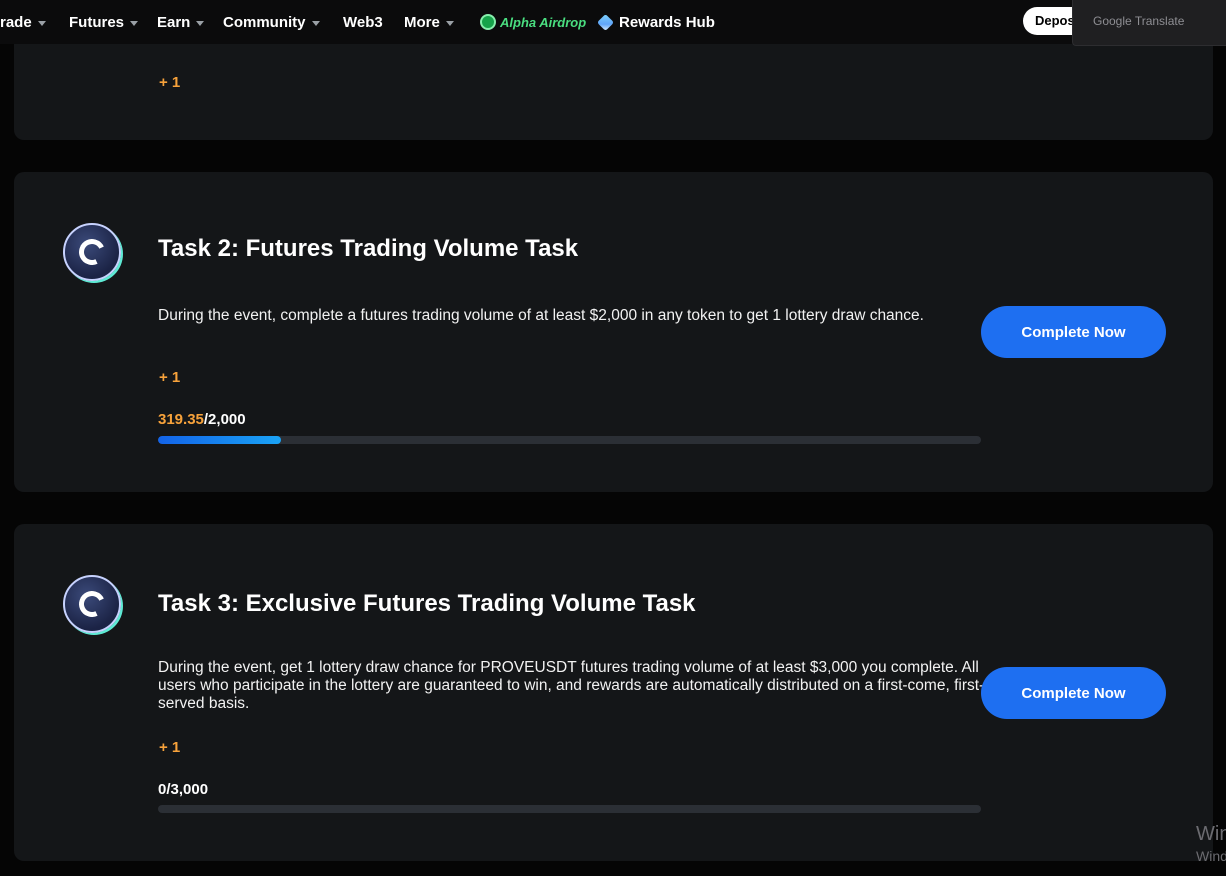  I want to click on watermark-line-1: Win, so click(1211, 834).